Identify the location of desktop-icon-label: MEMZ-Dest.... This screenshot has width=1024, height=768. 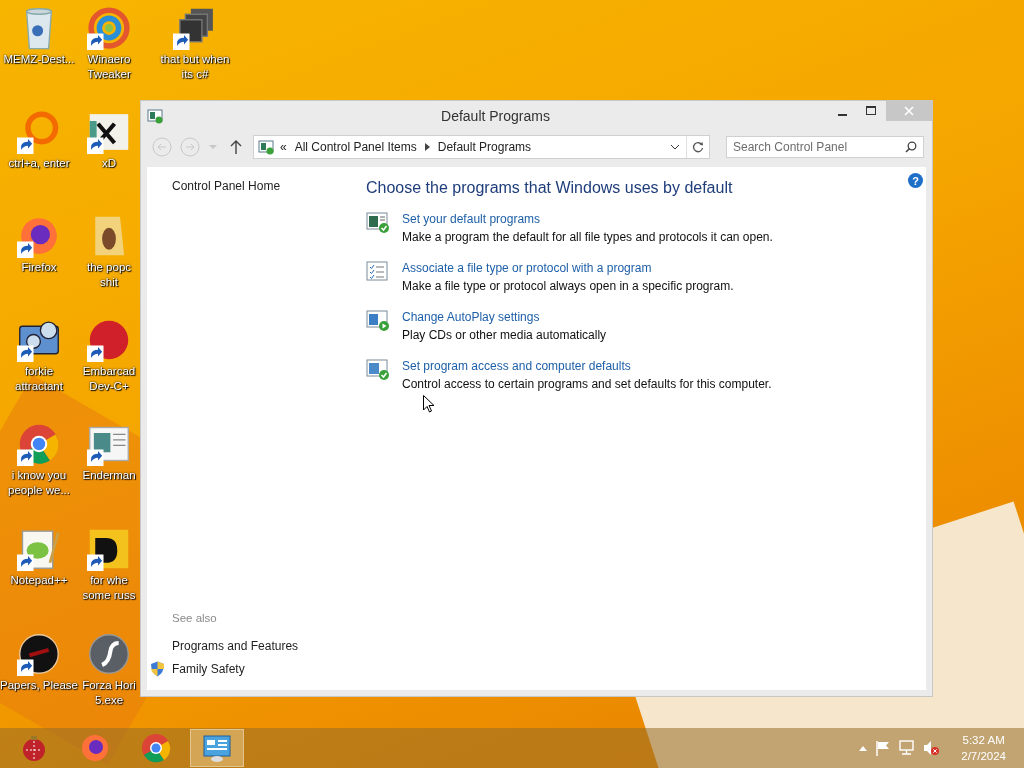
(39, 59).